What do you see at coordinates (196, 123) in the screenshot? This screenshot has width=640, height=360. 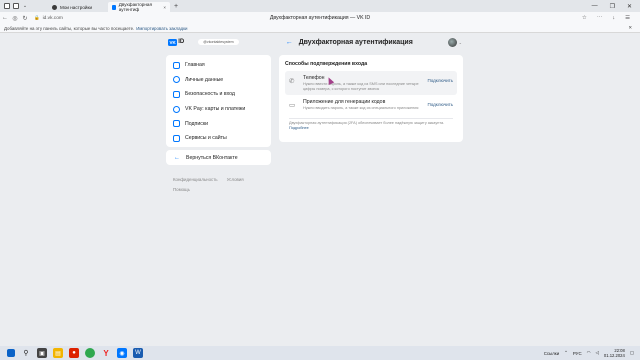 I see `sidebar-item-label: Подписки` at bounding box center [196, 123].